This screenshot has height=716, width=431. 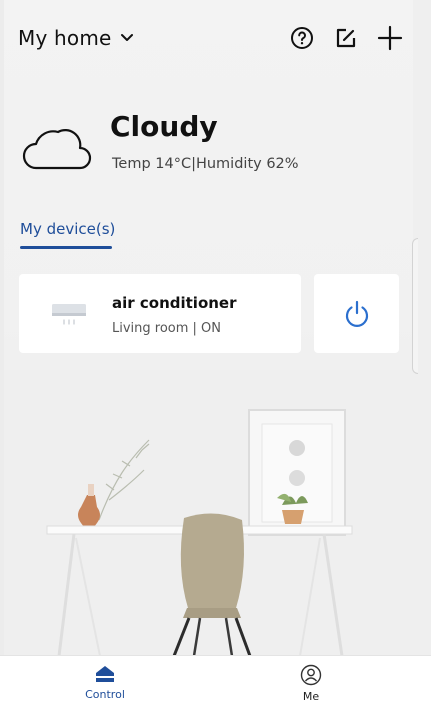 I want to click on edit-icon, so click(x=346, y=38).